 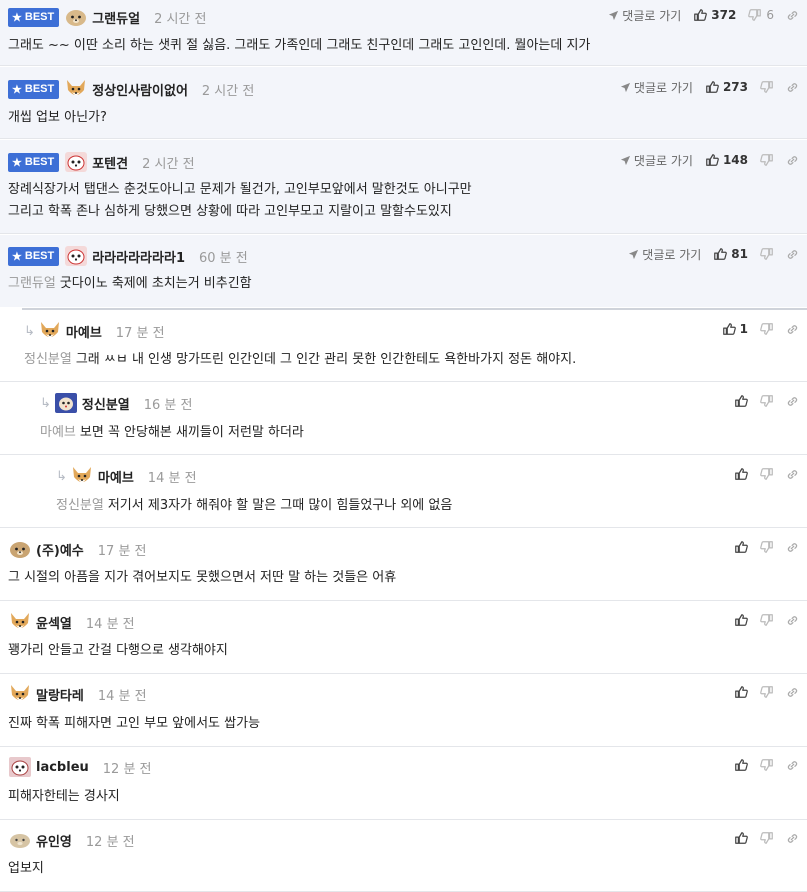 I want to click on upvote-button: 372, so click(x=714, y=15).